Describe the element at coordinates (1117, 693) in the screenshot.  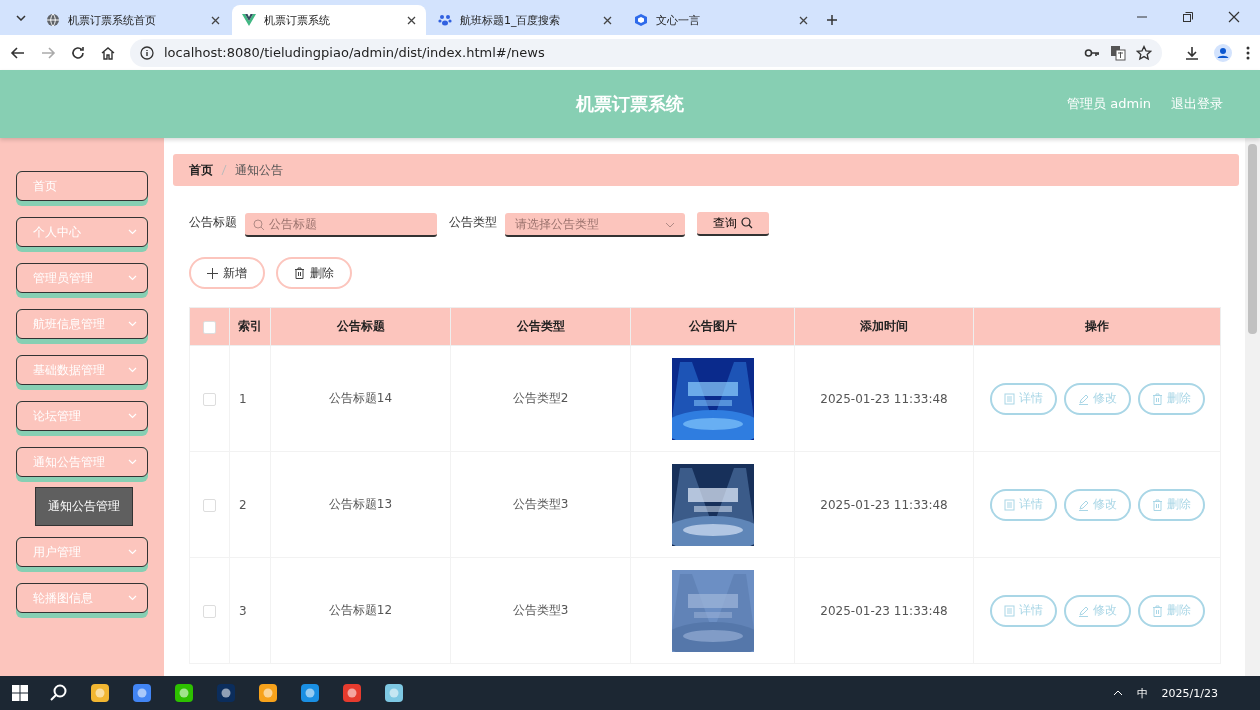
I see `caret-up-icon` at that location.